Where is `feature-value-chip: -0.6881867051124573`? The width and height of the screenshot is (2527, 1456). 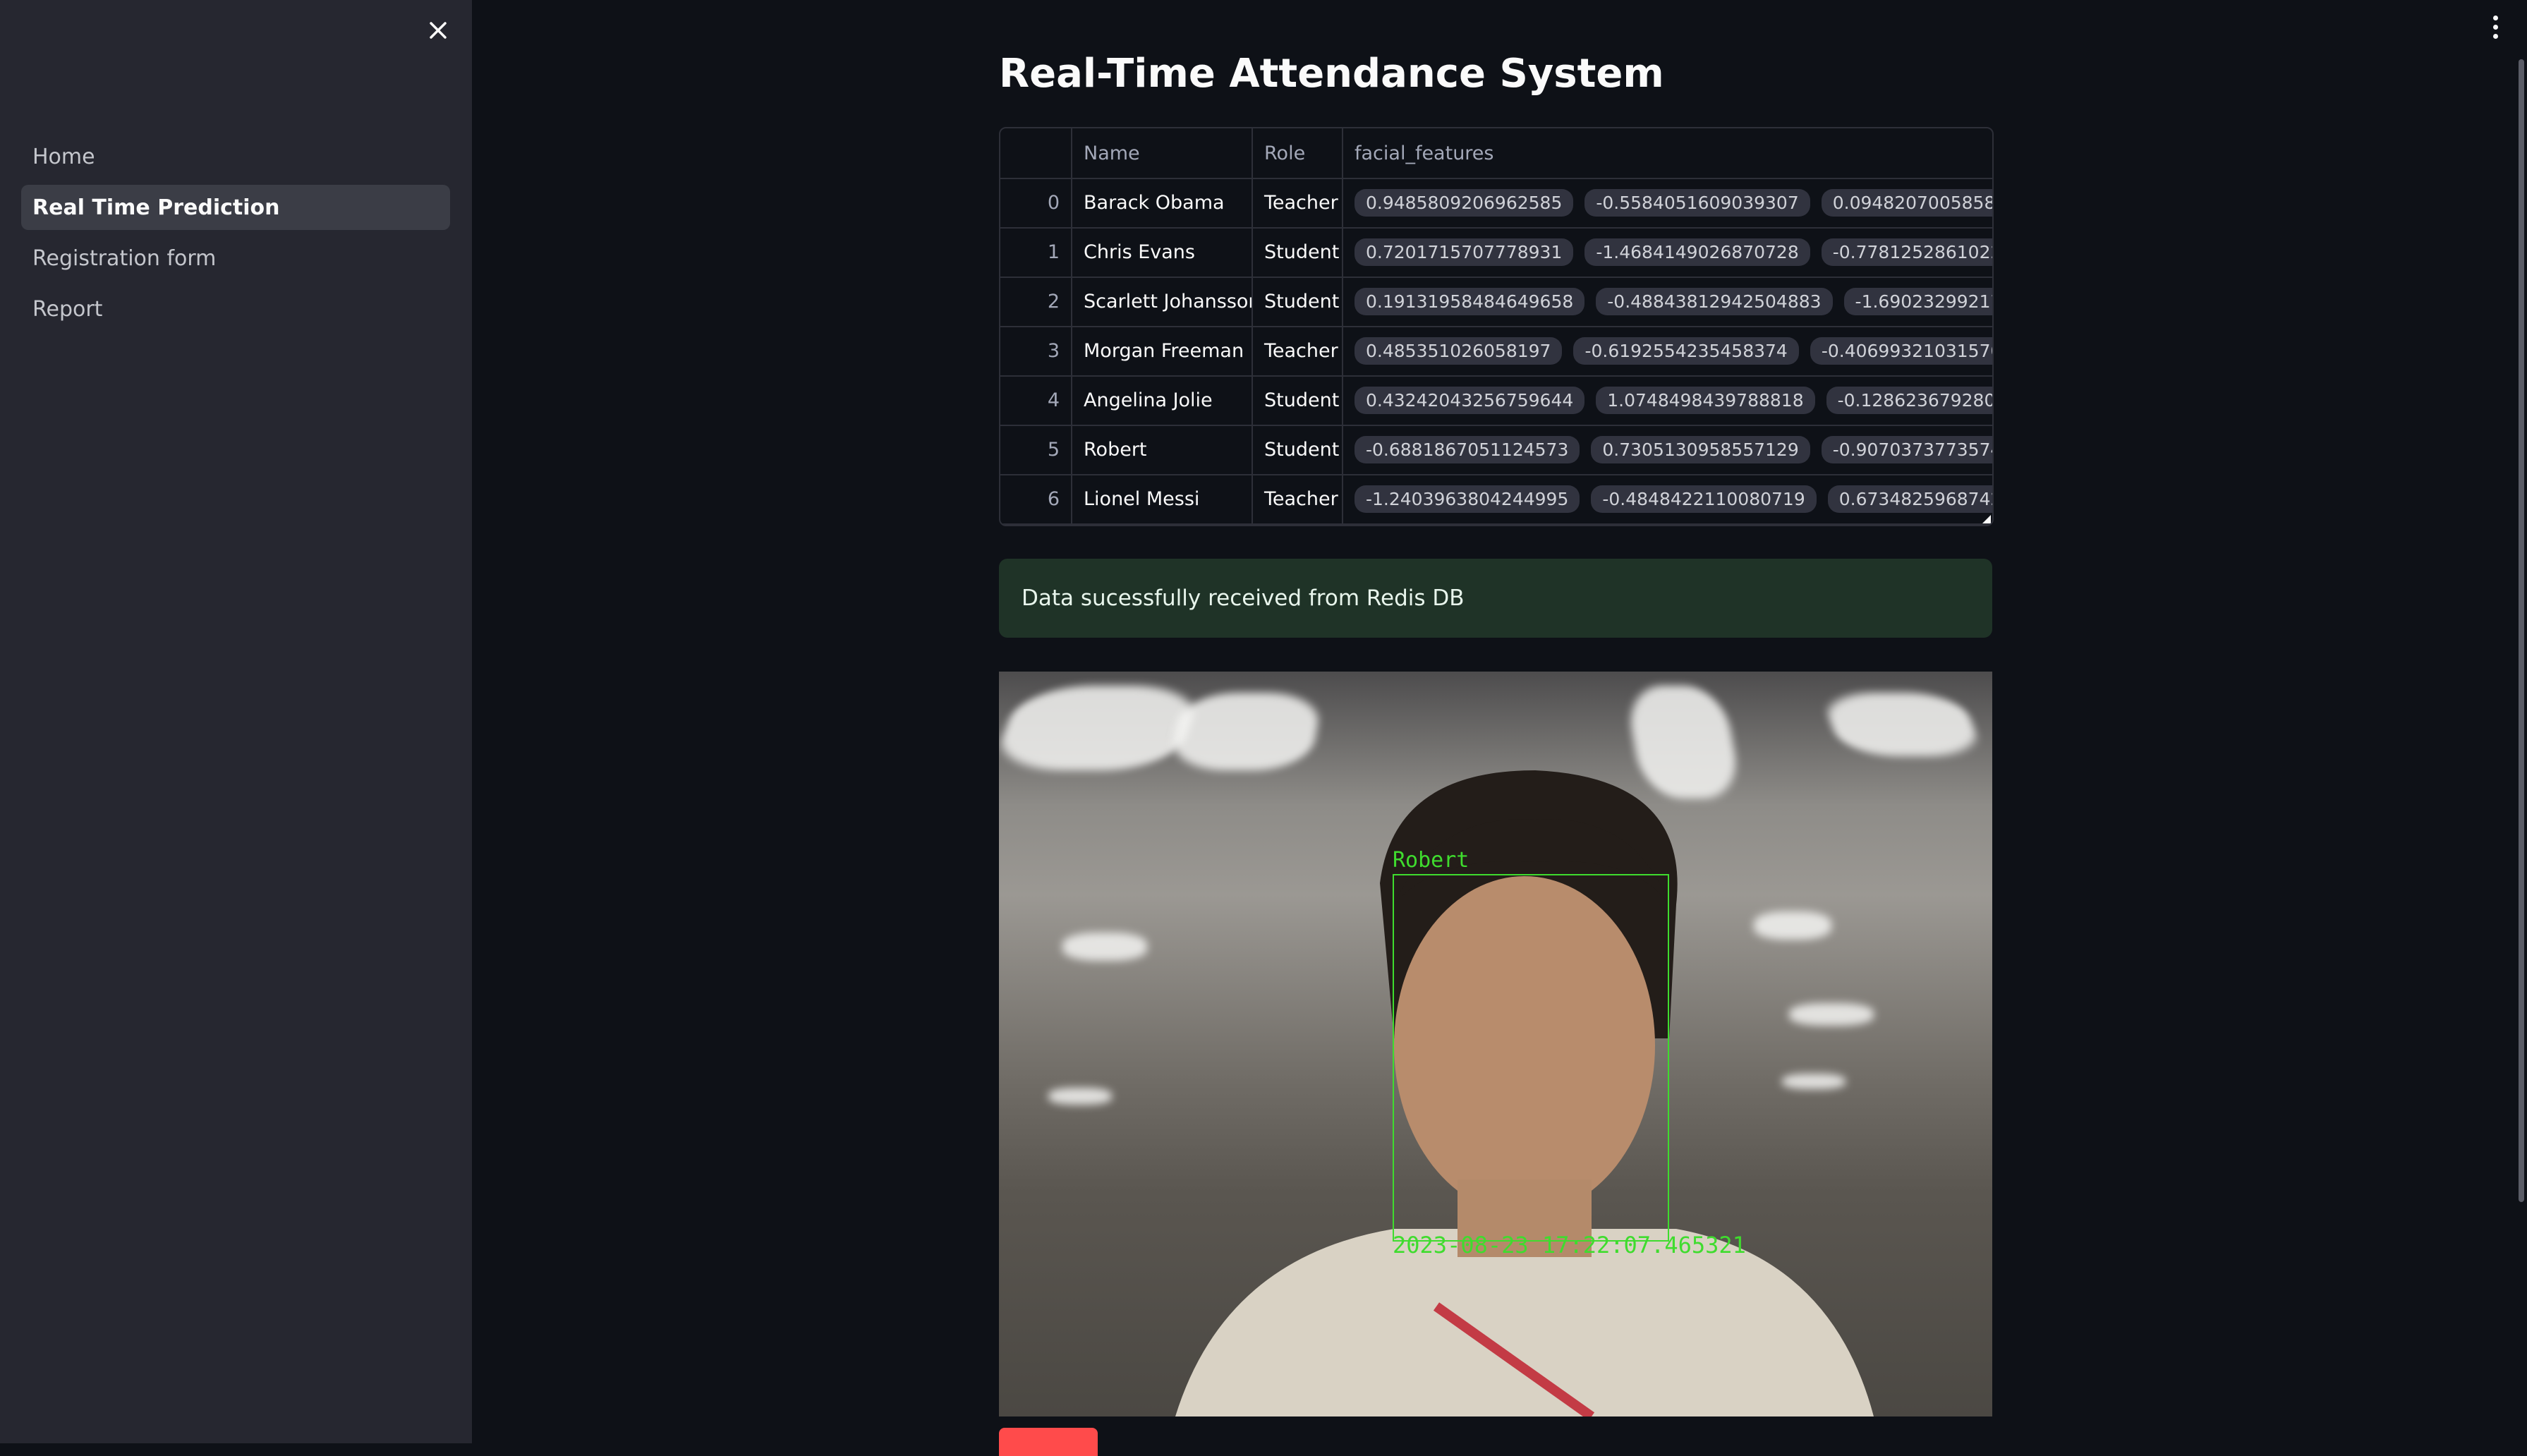
feature-value-chip: -0.6881867051124573 is located at coordinates (1467, 449).